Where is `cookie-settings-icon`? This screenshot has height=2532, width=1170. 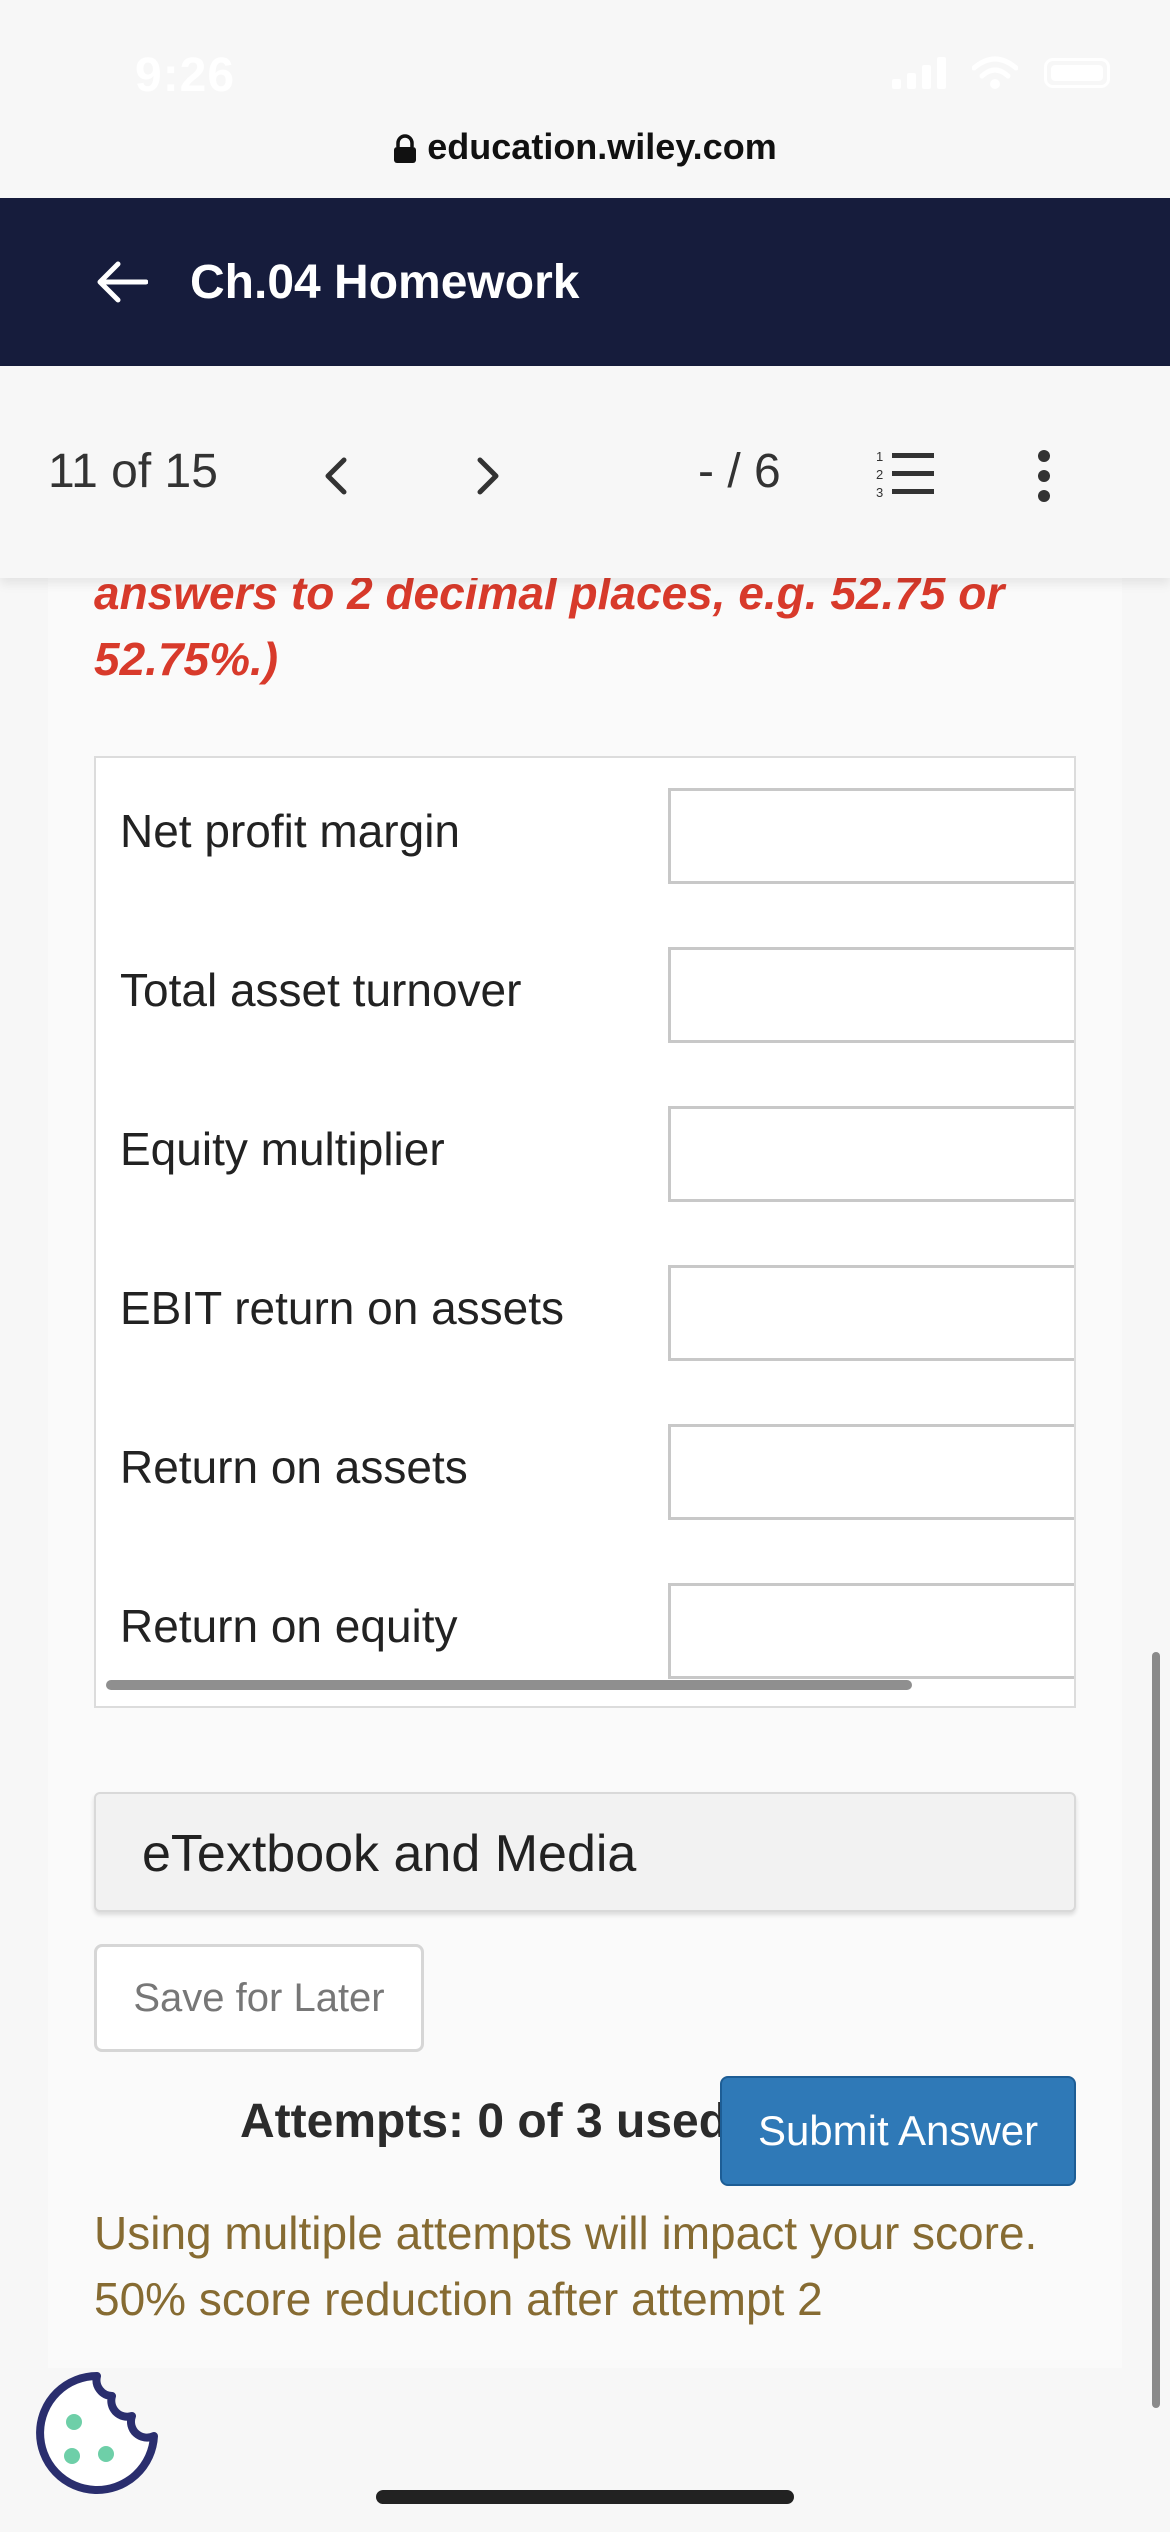
cookie-settings-icon is located at coordinates (97, 2433).